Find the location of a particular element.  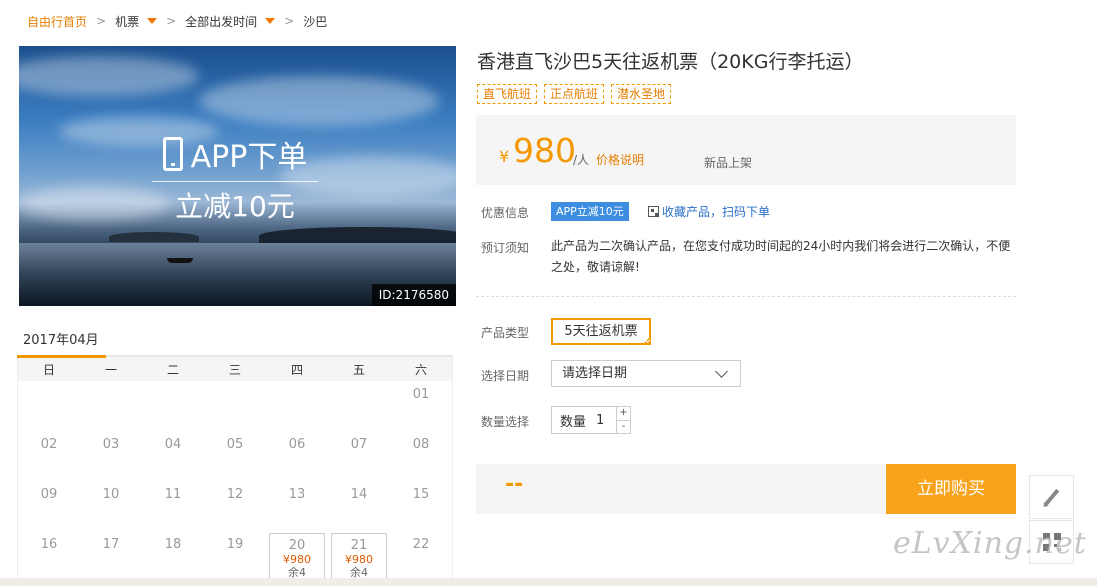

calendar-day-number: 20 is located at coordinates (297, 545).